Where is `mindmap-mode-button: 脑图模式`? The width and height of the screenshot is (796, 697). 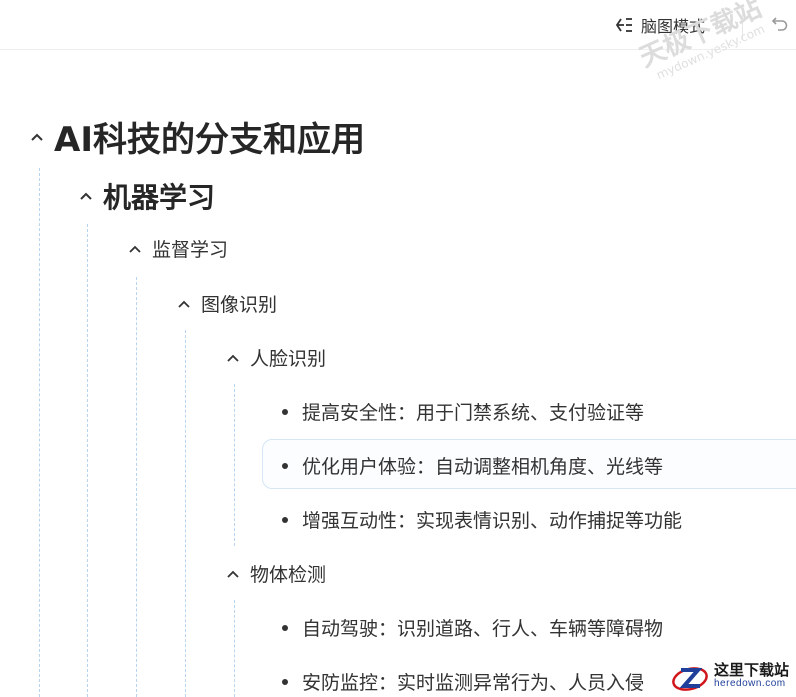 mindmap-mode-button: 脑图模式 is located at coordinates (659, 25).